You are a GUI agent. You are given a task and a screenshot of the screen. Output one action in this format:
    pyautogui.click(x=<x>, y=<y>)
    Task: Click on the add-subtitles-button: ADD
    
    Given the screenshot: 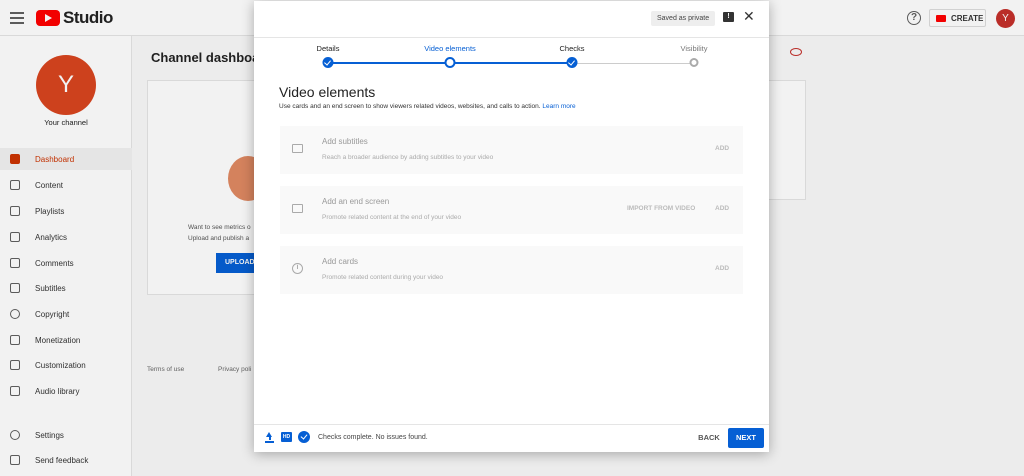 What is the action you would take?
    pyautogui.click(x=722, y=148)
    